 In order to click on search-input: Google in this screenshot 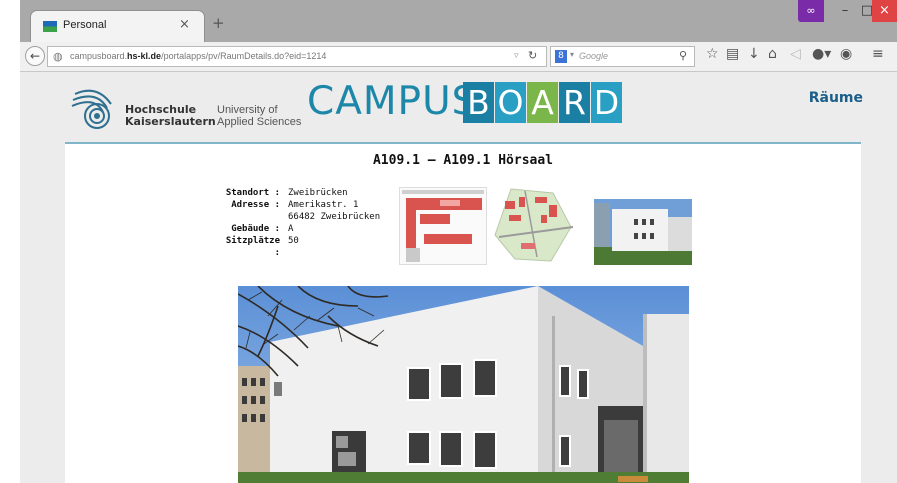, I will do `click(593, 56)`.